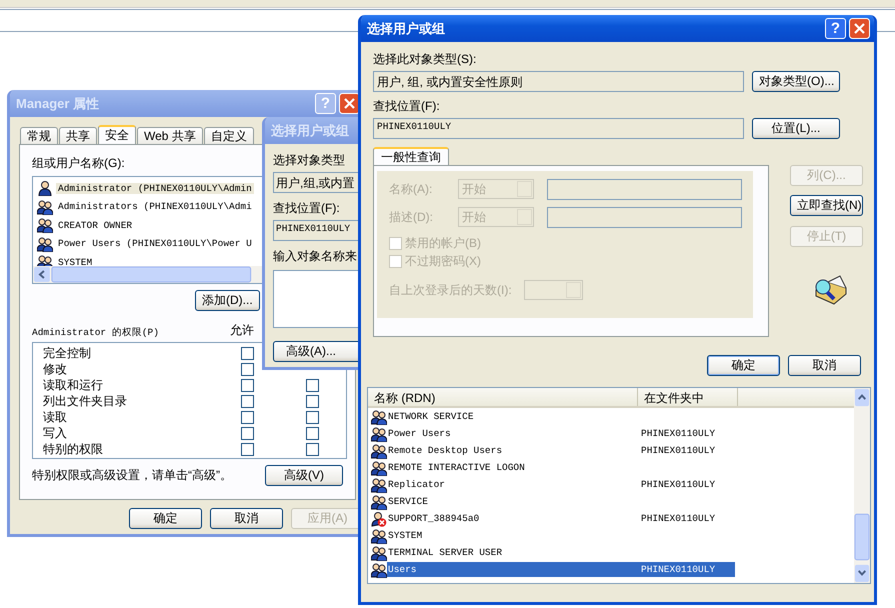  I want to click on result-row: Remote Desktop Users PHINEX0110ULY, so click(561, 450).